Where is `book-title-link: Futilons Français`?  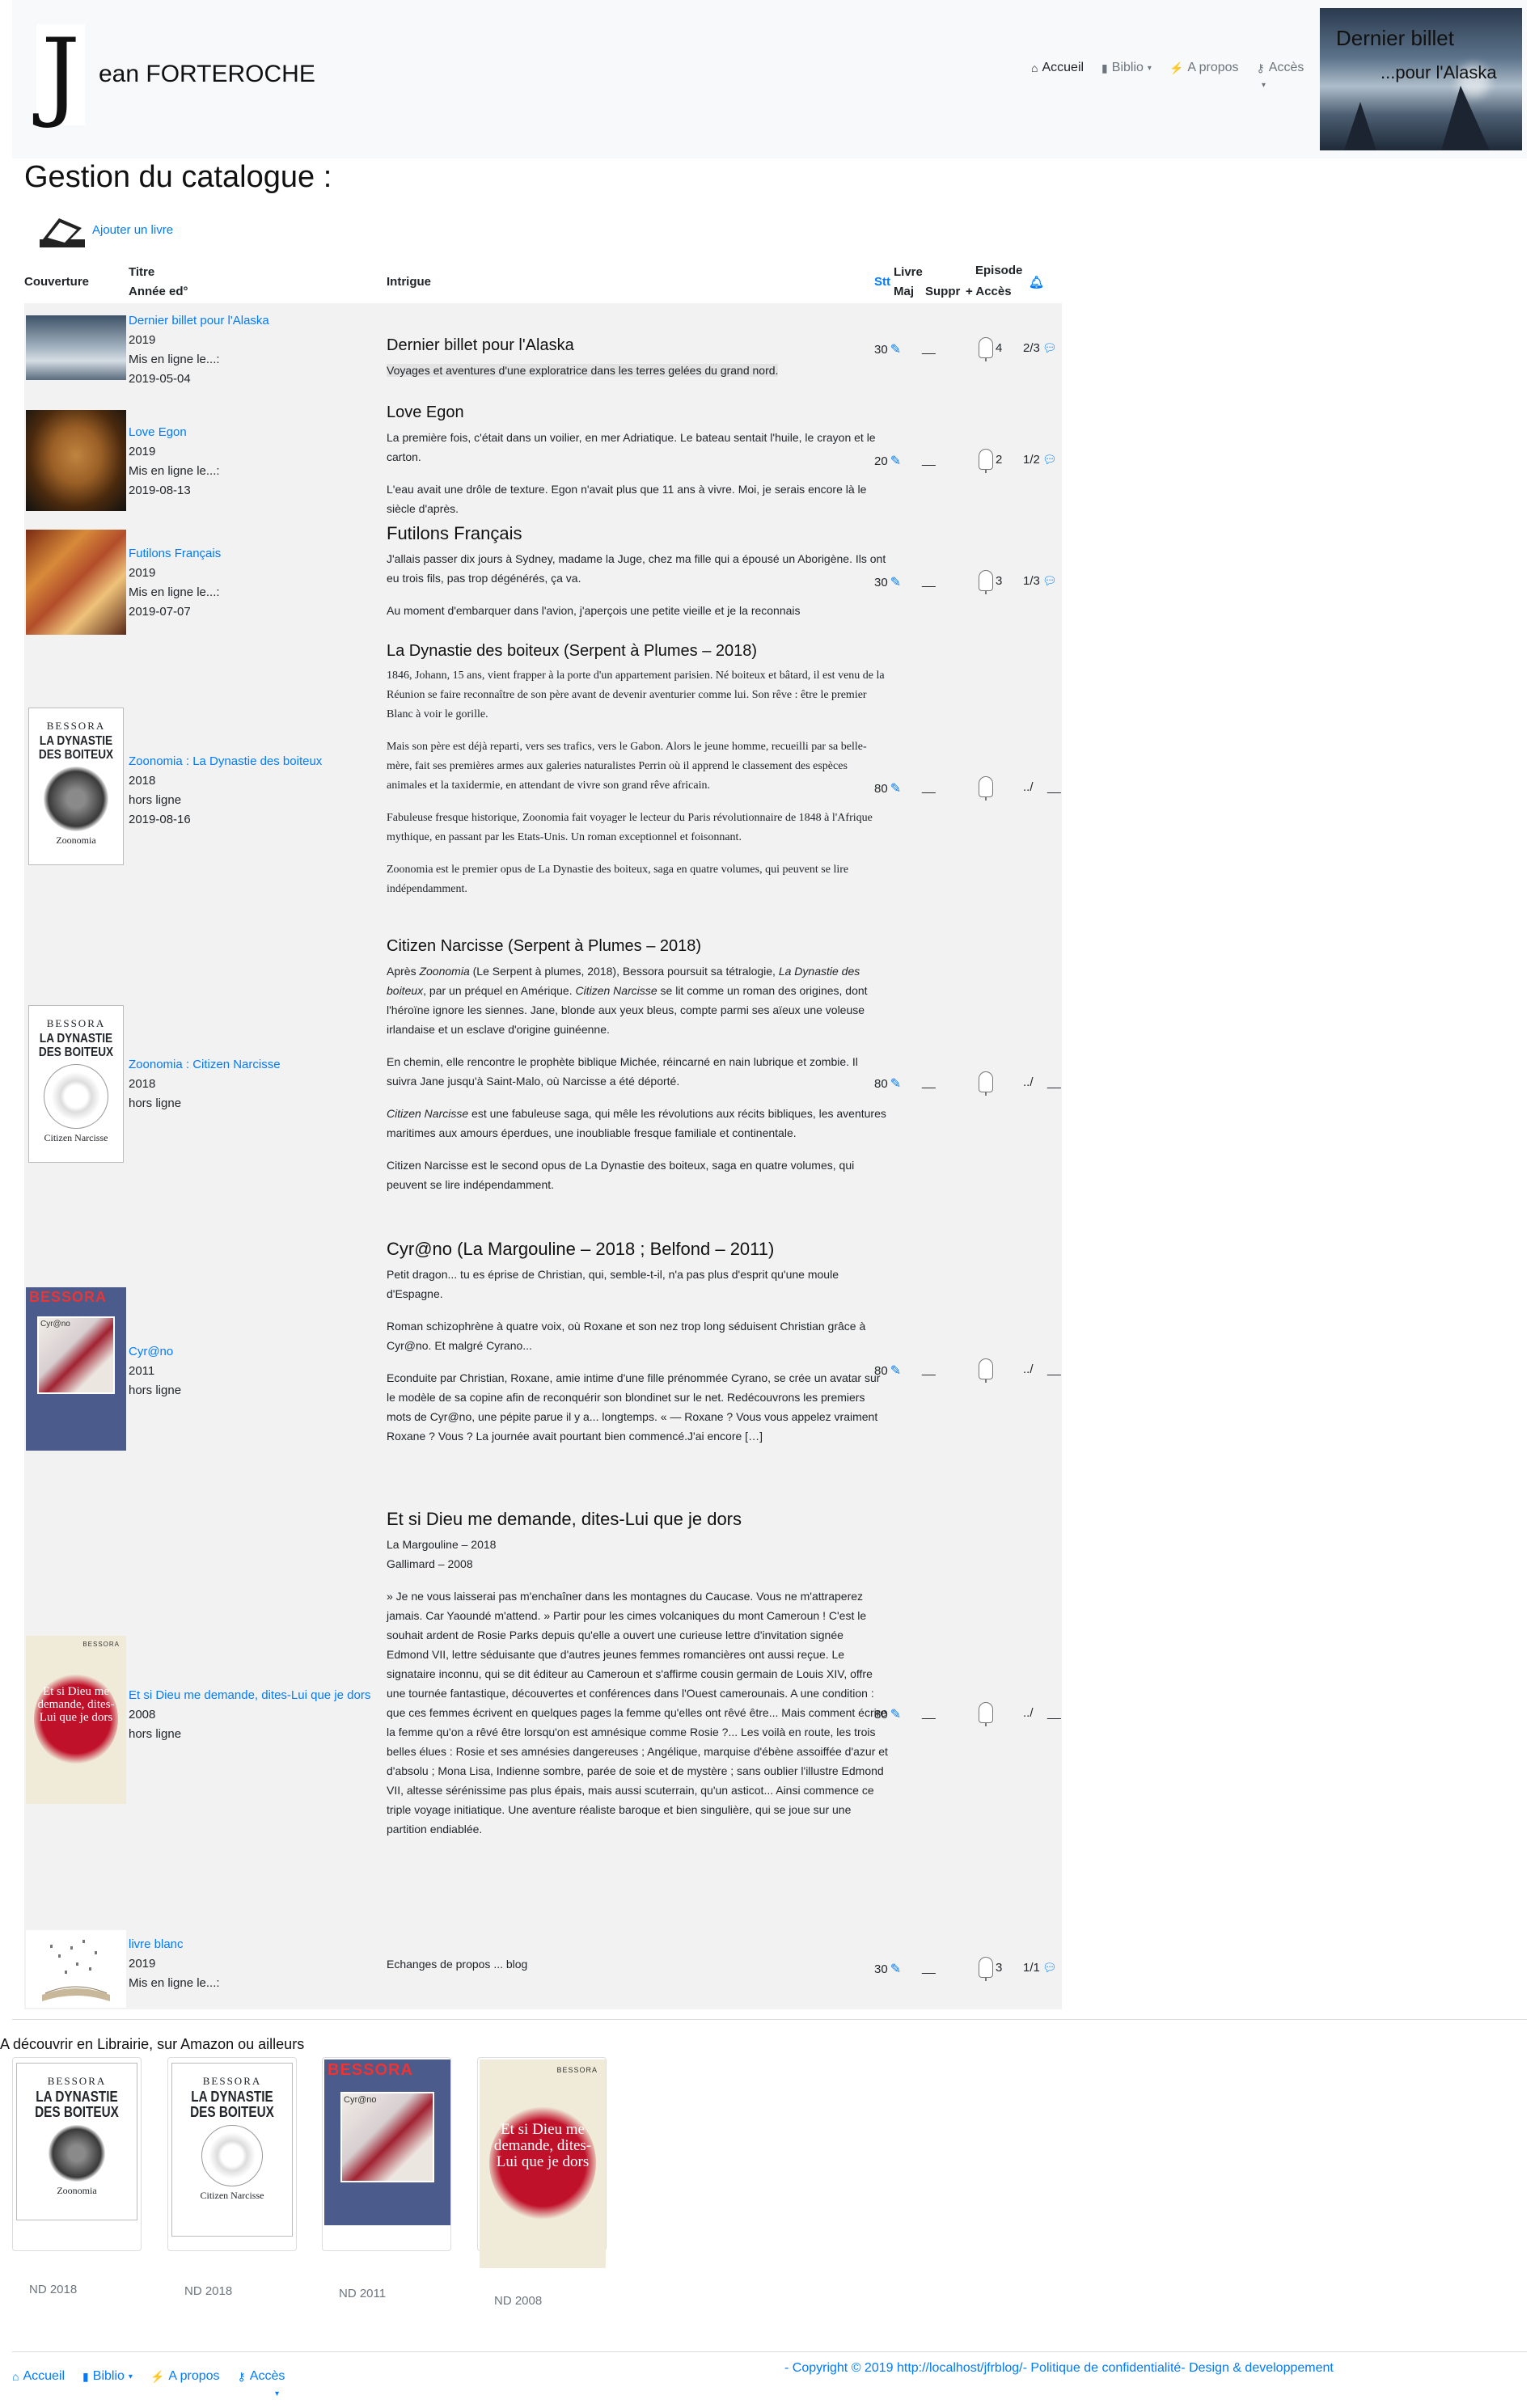 book-title-link: Futilons Français is located at coordinates (175, 553).